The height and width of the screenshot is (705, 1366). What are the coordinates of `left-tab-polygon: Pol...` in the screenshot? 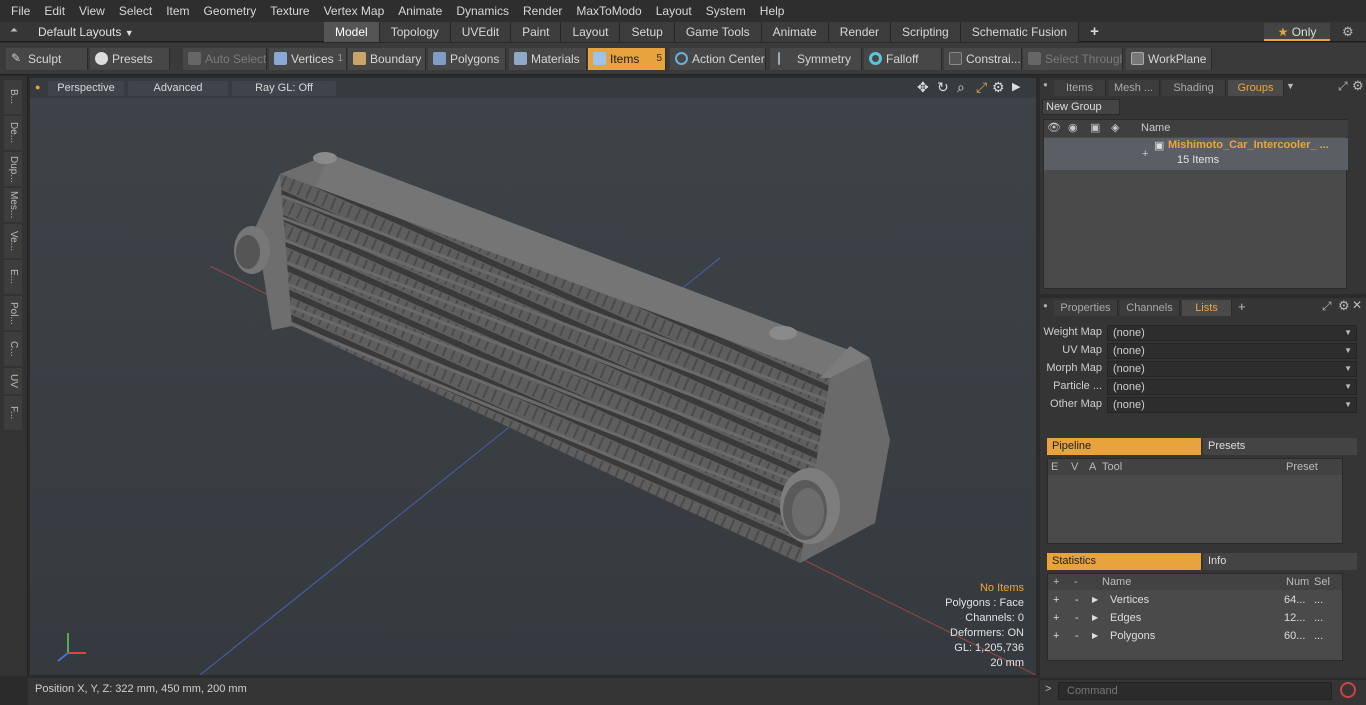 It's located at (13, 313).